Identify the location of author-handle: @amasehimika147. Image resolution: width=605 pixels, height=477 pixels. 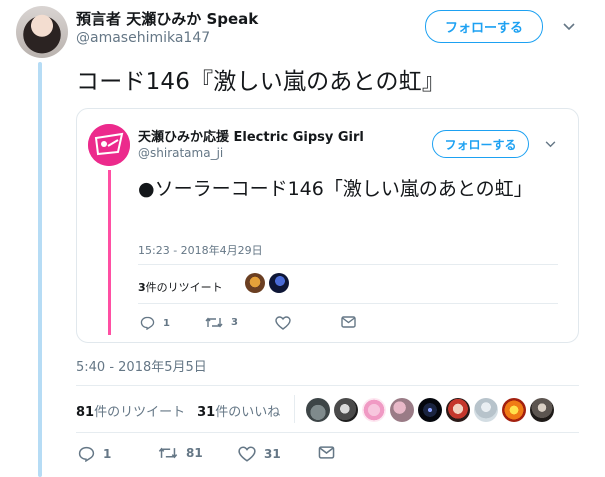
(143, 38).